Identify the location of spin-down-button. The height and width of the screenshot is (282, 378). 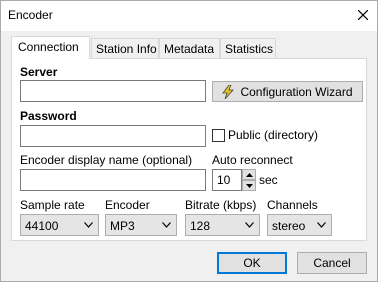
(249, 185).